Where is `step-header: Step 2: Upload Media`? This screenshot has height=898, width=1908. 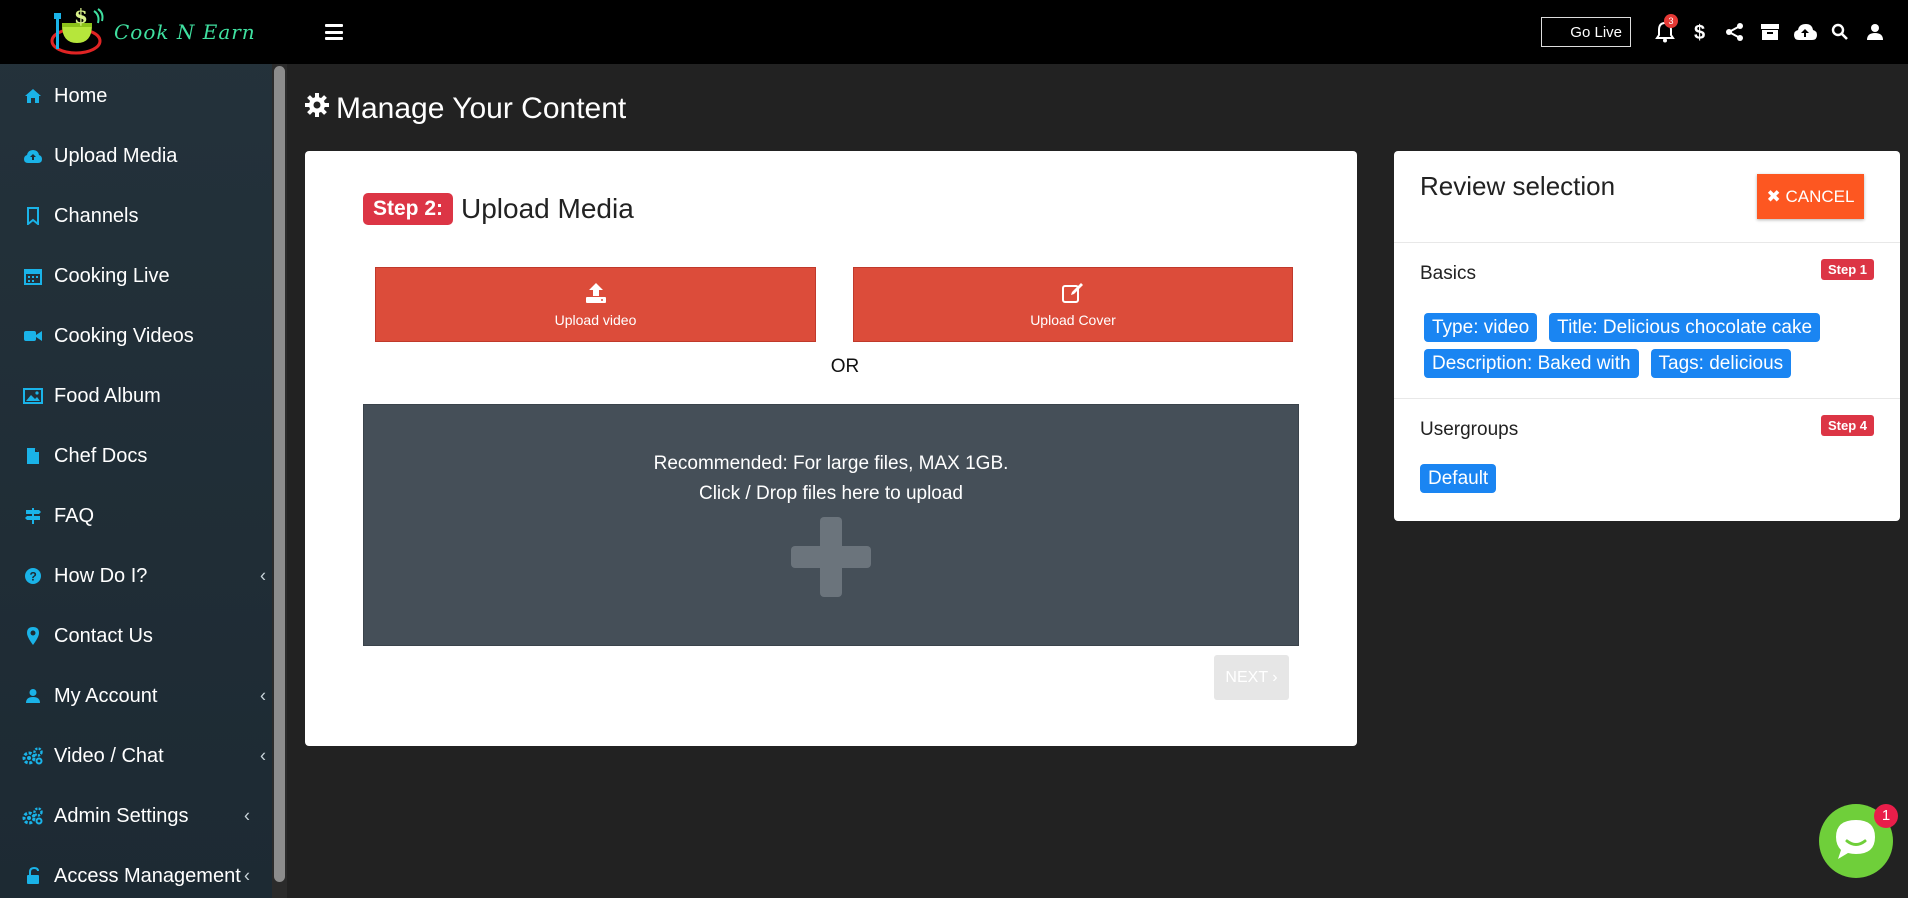
step-header: Step 2: Upload Media is located at coordinates (498, 209).